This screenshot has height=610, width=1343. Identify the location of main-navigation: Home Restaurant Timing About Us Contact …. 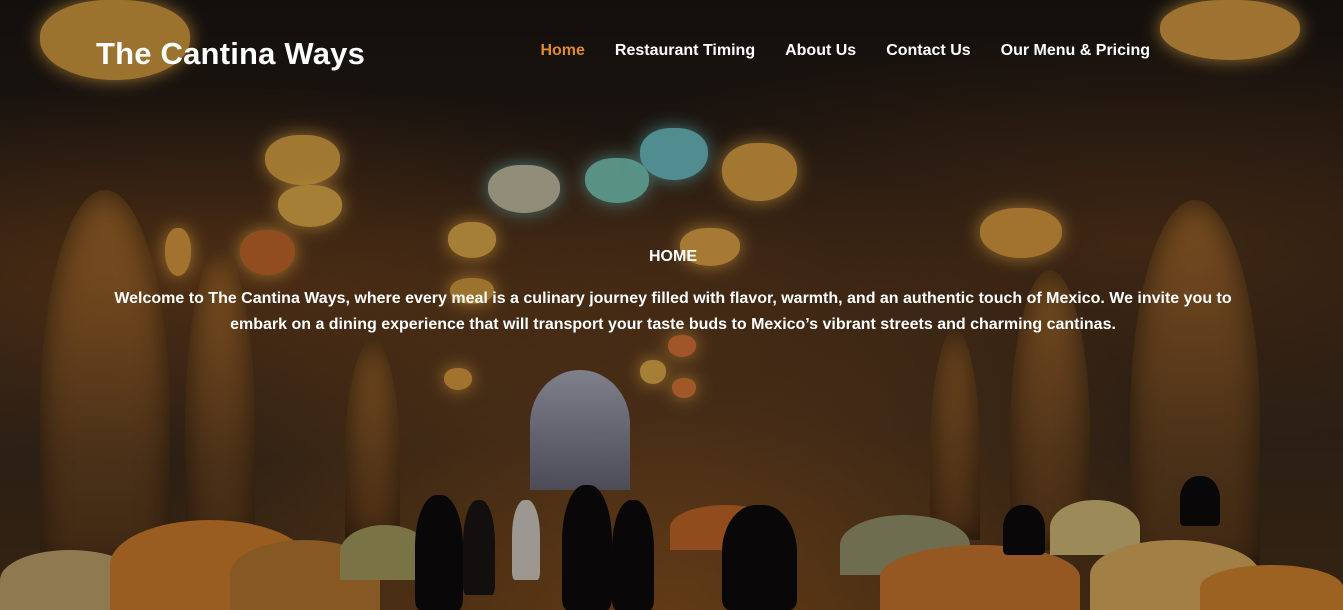
(845, 51).